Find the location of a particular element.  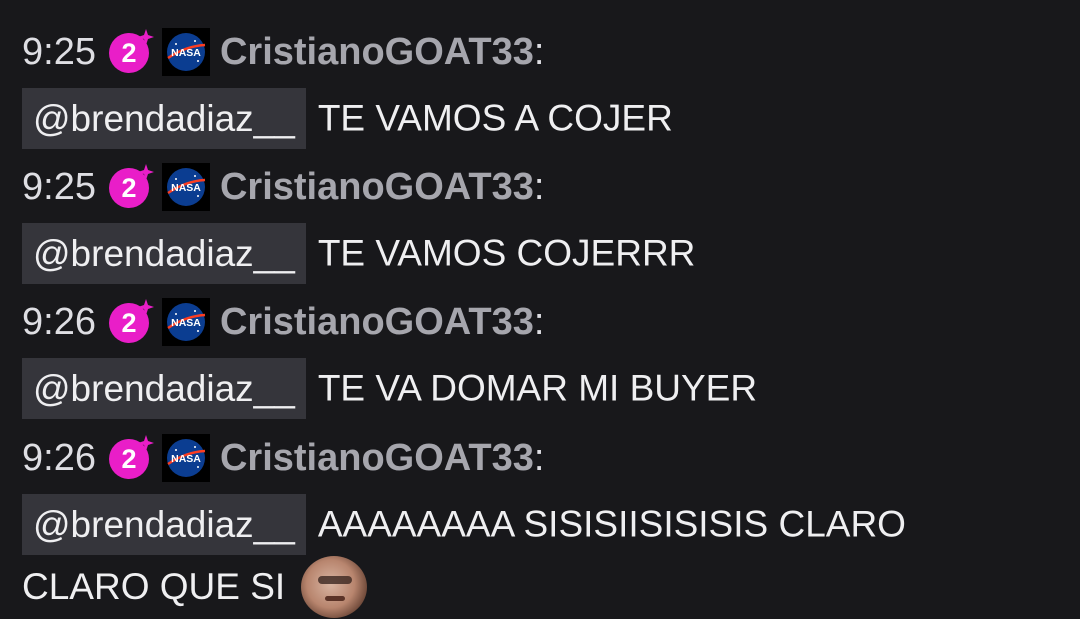

message-body: @brendadiaz__ TE VAMOS A COJER is located at coordinates (542, 118).